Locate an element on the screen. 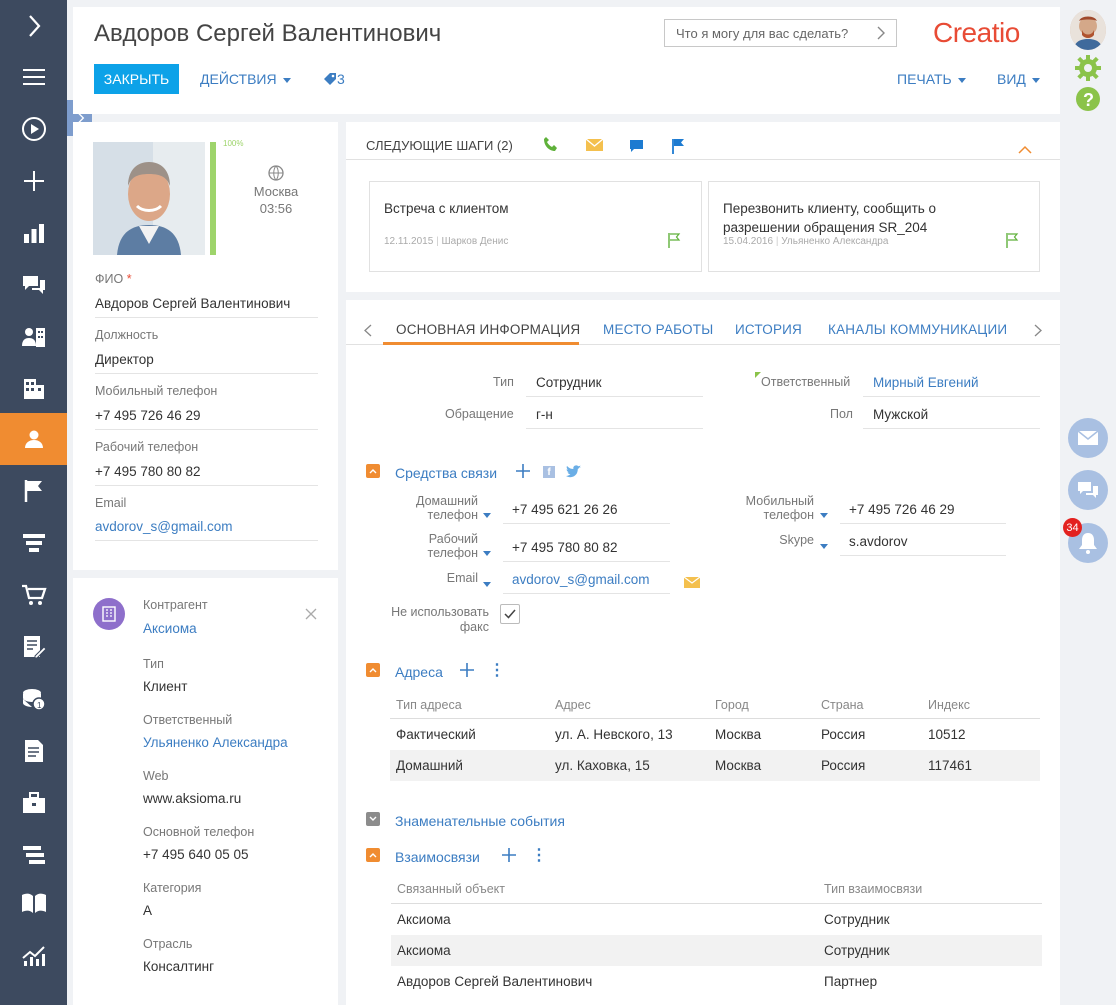 This screenshot has height=1005, width=1116. home-phone-type-dropdown is located at coordinates (487, 513).